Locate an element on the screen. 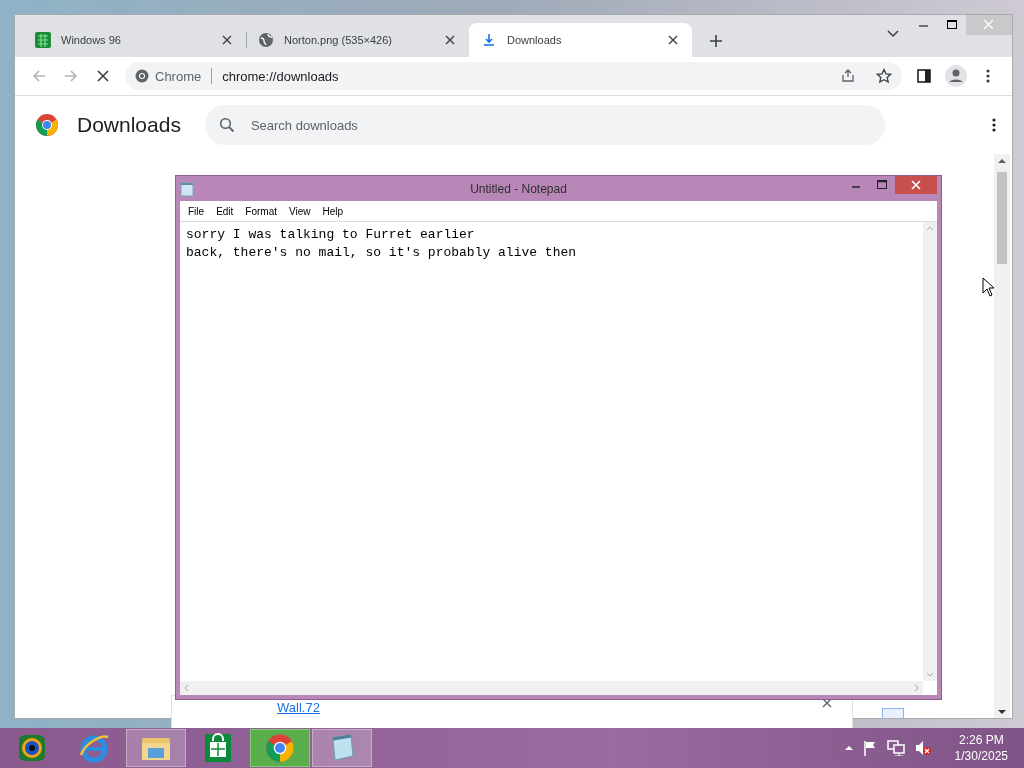 Image resolution: width=1024 pixels, height=768 pixels. browser-tab: Windows 96 is located at coordinates (134, 40).